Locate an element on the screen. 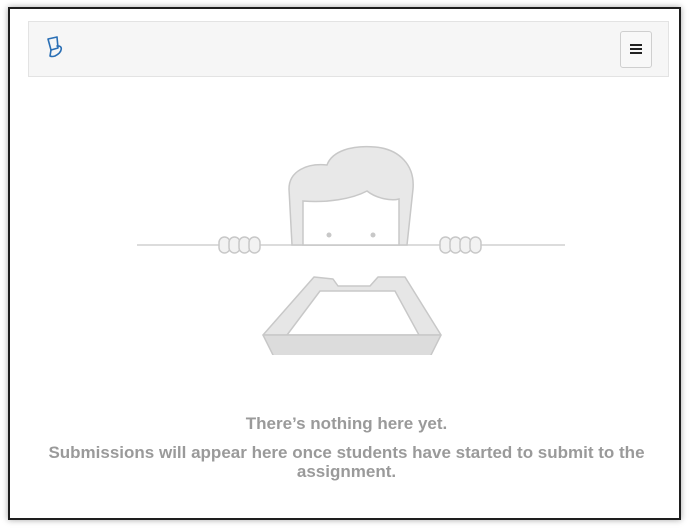 This screenshot has width=691, height=531. menu-button is located at coordinates (636, 49).